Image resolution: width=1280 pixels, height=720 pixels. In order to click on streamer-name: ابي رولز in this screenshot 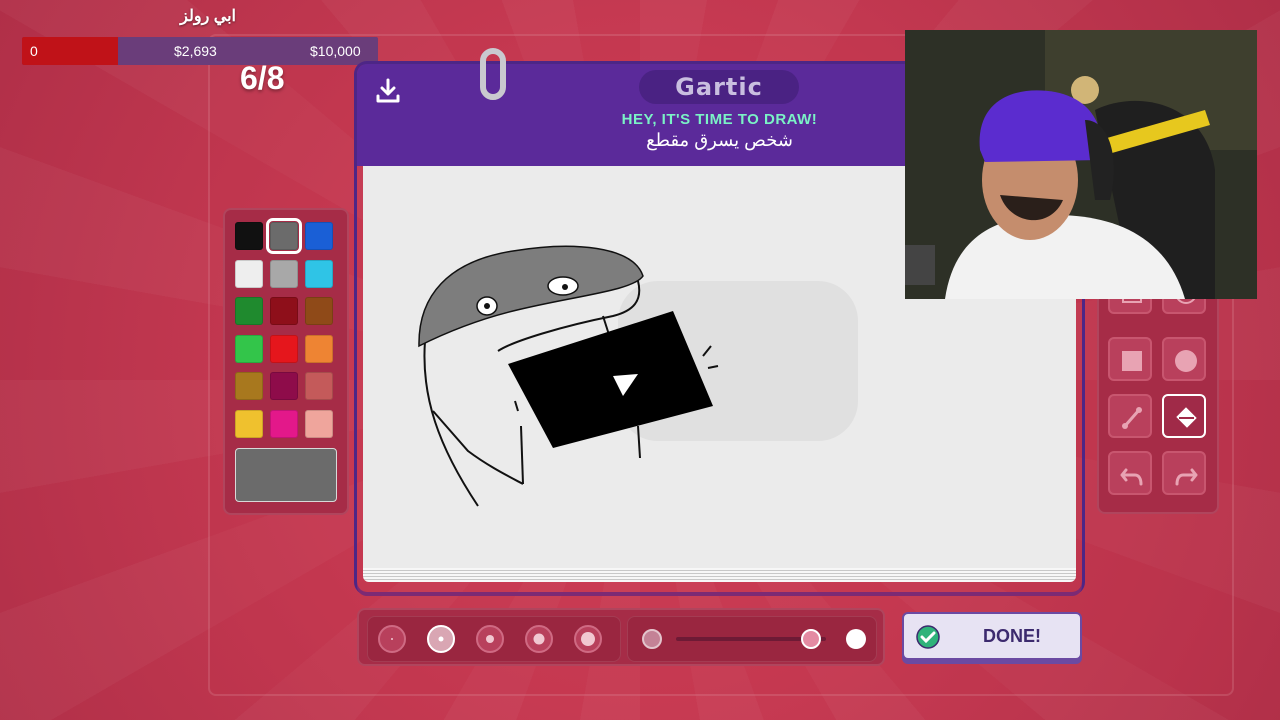, I will do `click(208, 16)`.